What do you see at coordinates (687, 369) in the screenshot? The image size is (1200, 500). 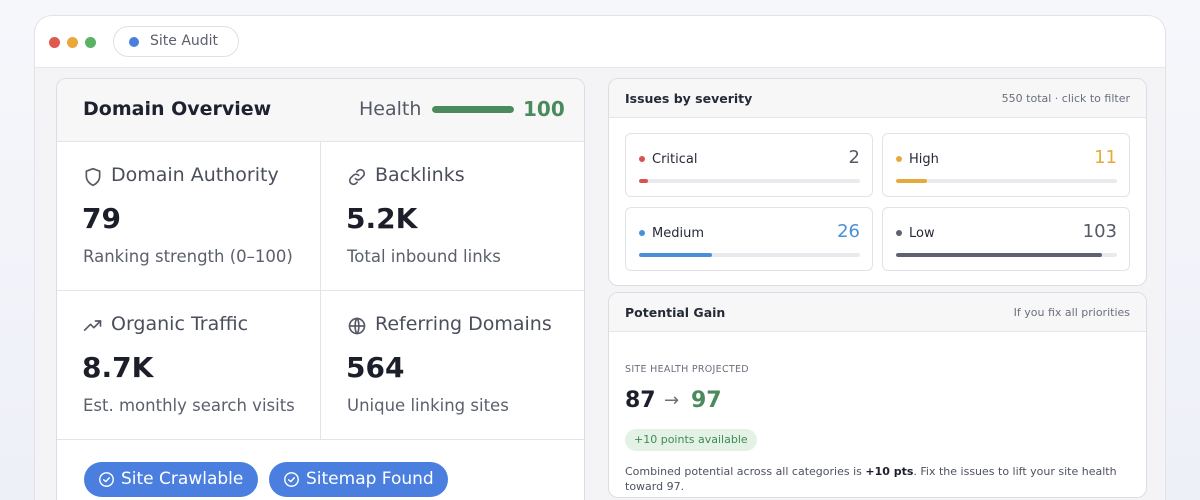 I see `gain-eyebrow: SITE HEALTH PROJECTED` at bounding box center [687, 369].